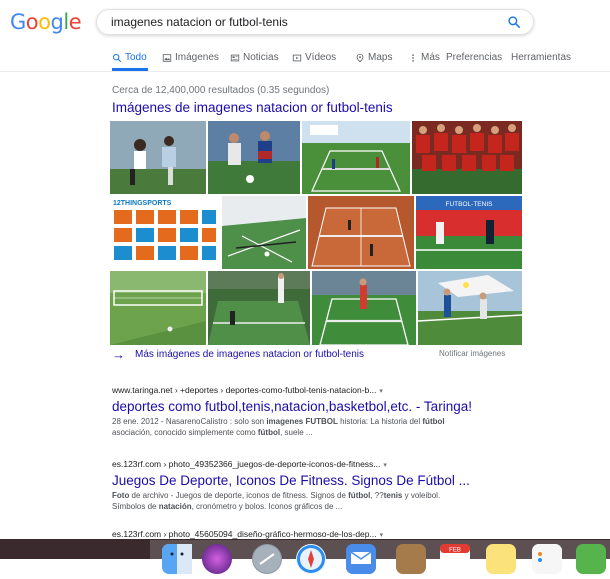 This screenshot has height=579, width=610. Describe the element at coordinates (57, 22) in the screenshot. I see `logo-letter: g` at that location.